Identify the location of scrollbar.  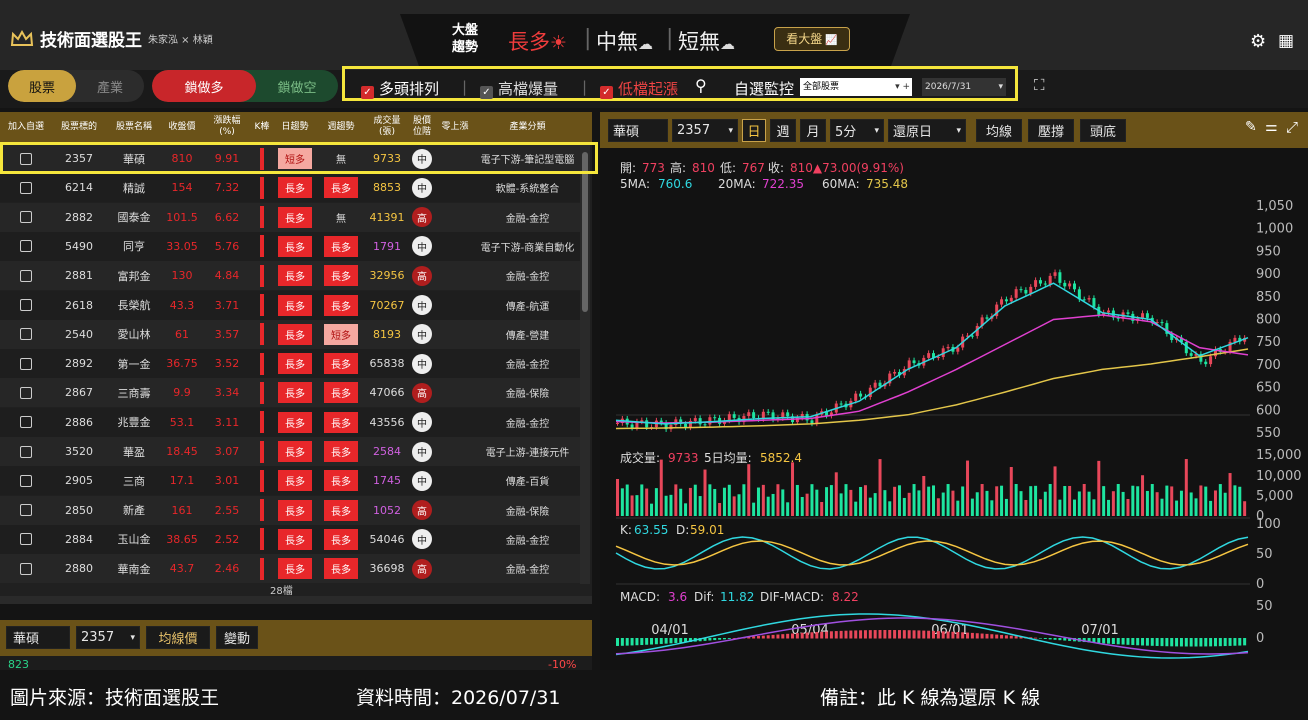
(585, 364).